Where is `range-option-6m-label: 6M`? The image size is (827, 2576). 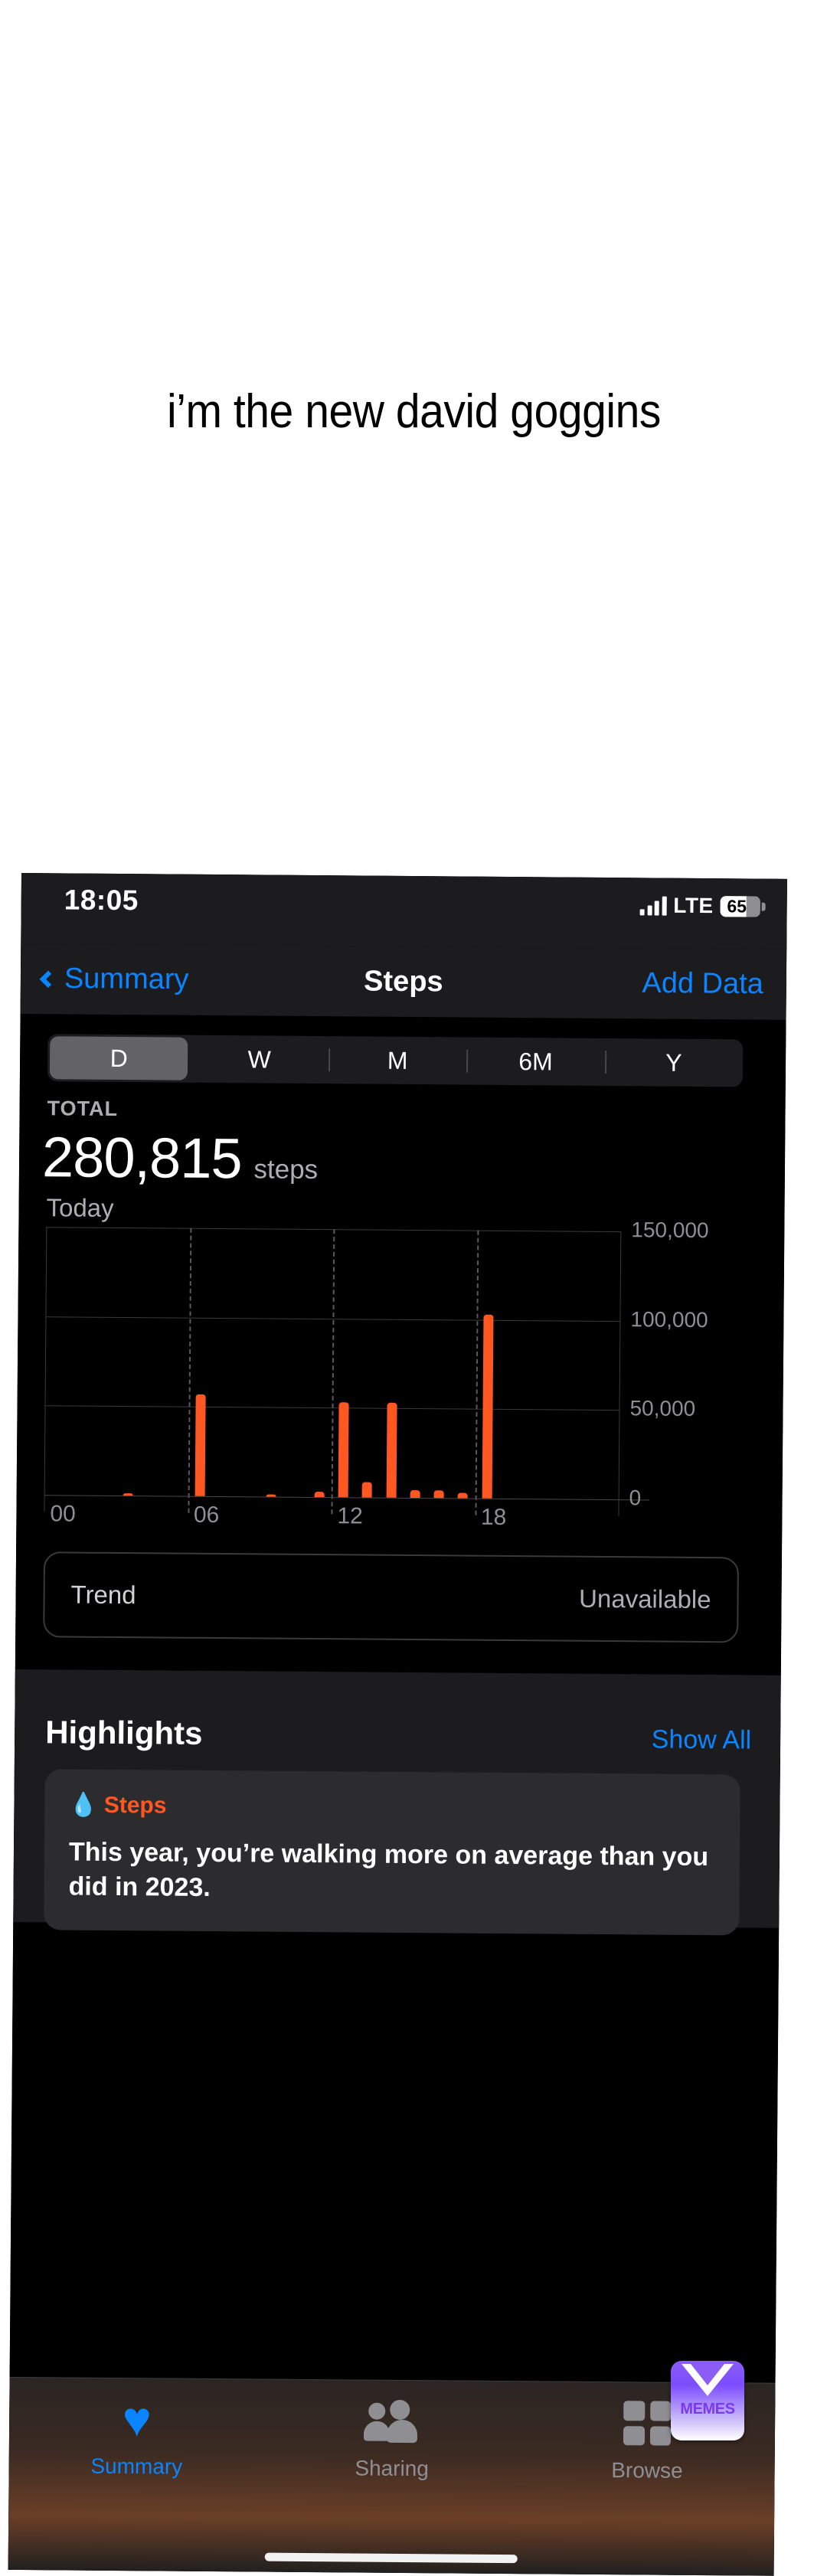 range-option-6m-label: 6M is located at coordinates (535, 1061).